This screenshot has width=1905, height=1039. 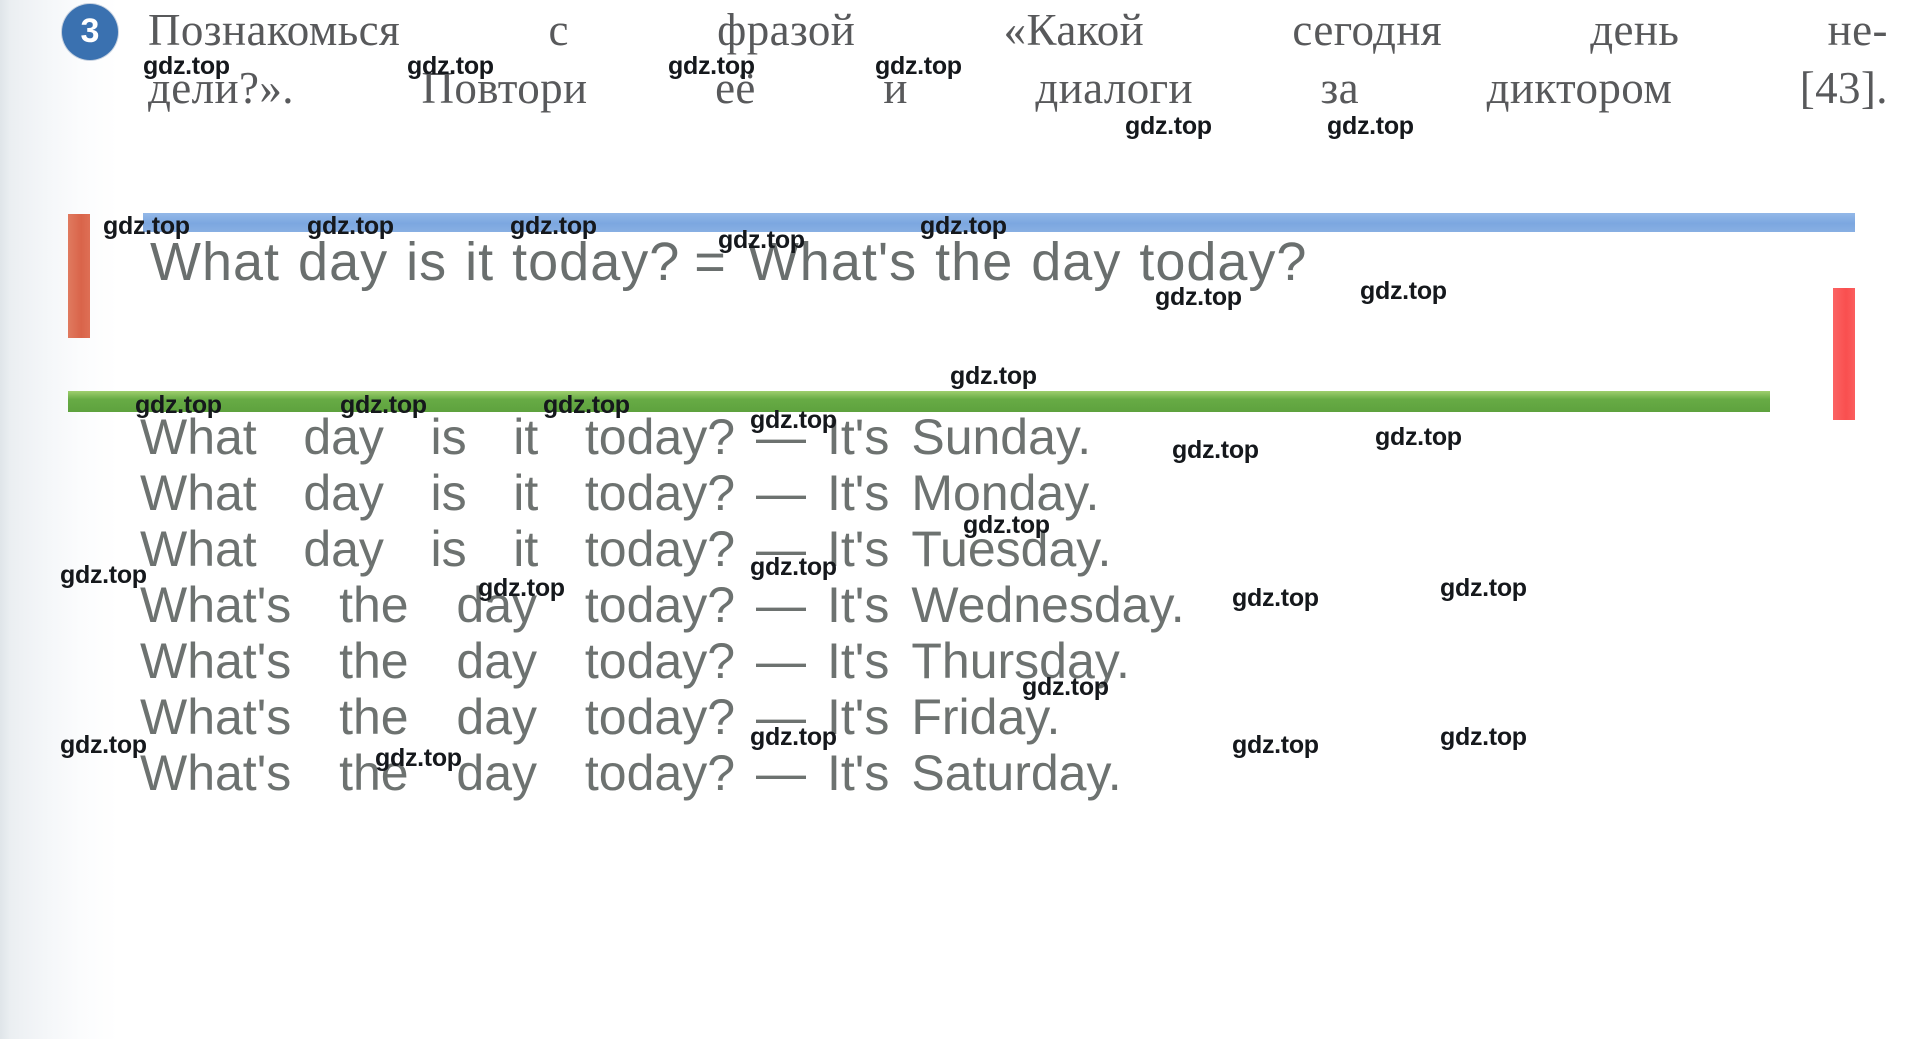 I want to click on exercise-number-badge: 3, so click(x=90, y=32).